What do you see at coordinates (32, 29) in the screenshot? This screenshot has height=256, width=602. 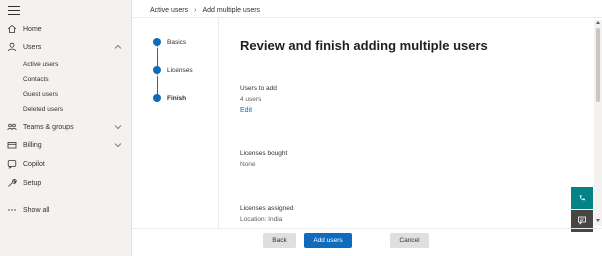 I see `nav-item-label: Home` at bounding box center [32, 29].